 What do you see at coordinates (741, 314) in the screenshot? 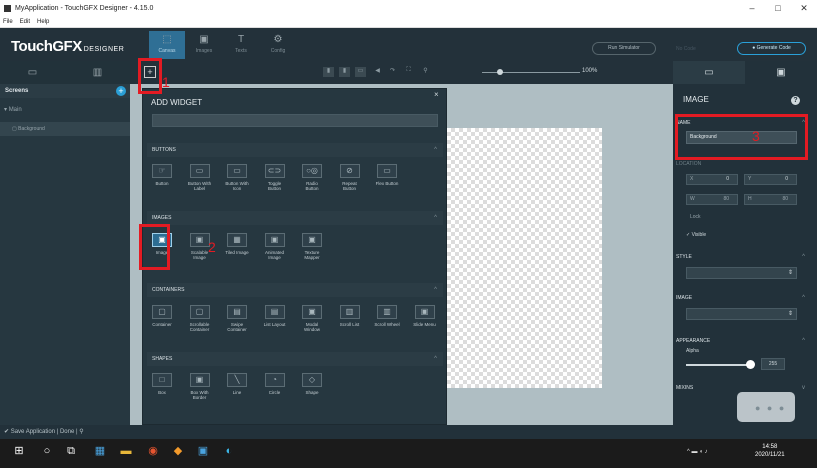
I see `image-dropdown: ⇕` at bounding box center [741, 314].